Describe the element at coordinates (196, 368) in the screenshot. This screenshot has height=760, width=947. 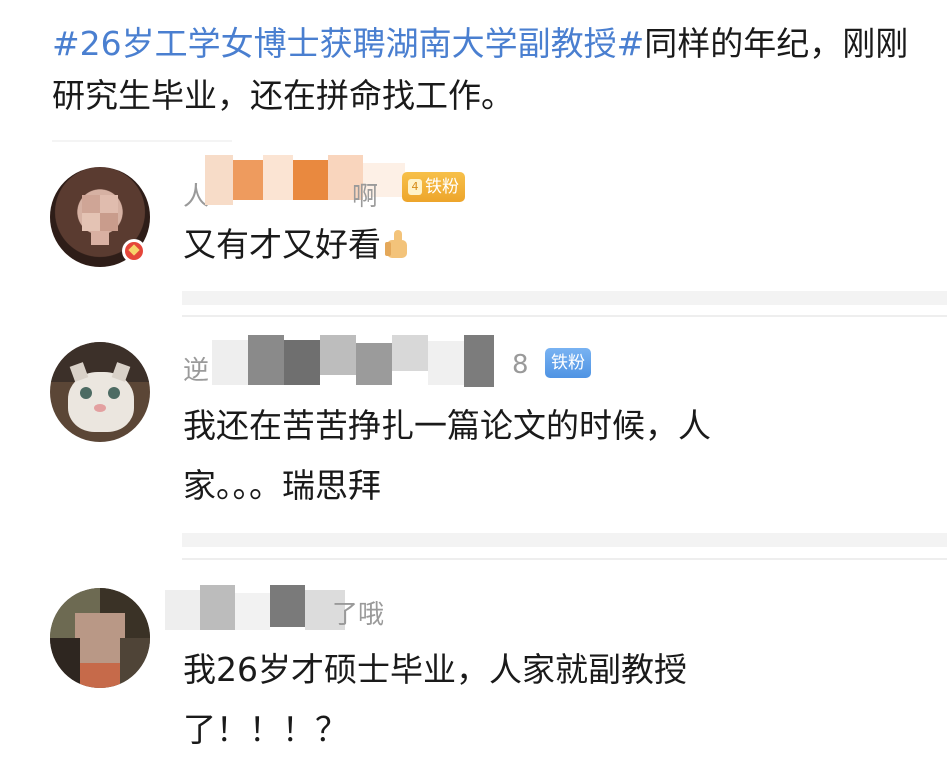
I see `commenter-name-start: 逆` at that location.